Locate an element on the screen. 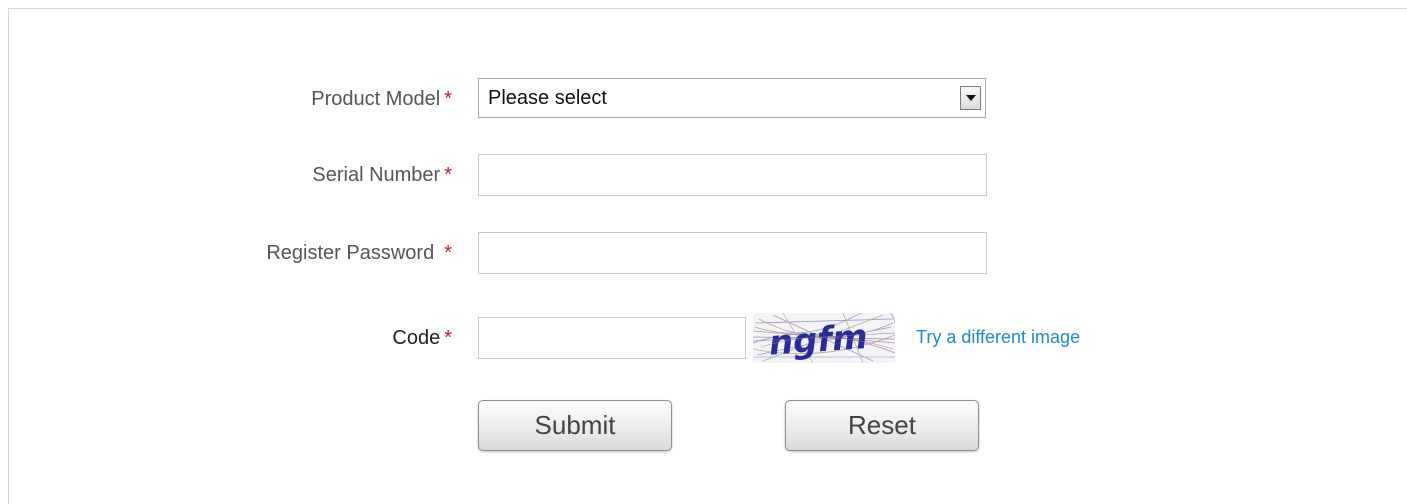 The height and width of the screenshot is (504, 1407). product-model-select: Please select is located at coordinates (732, 98).